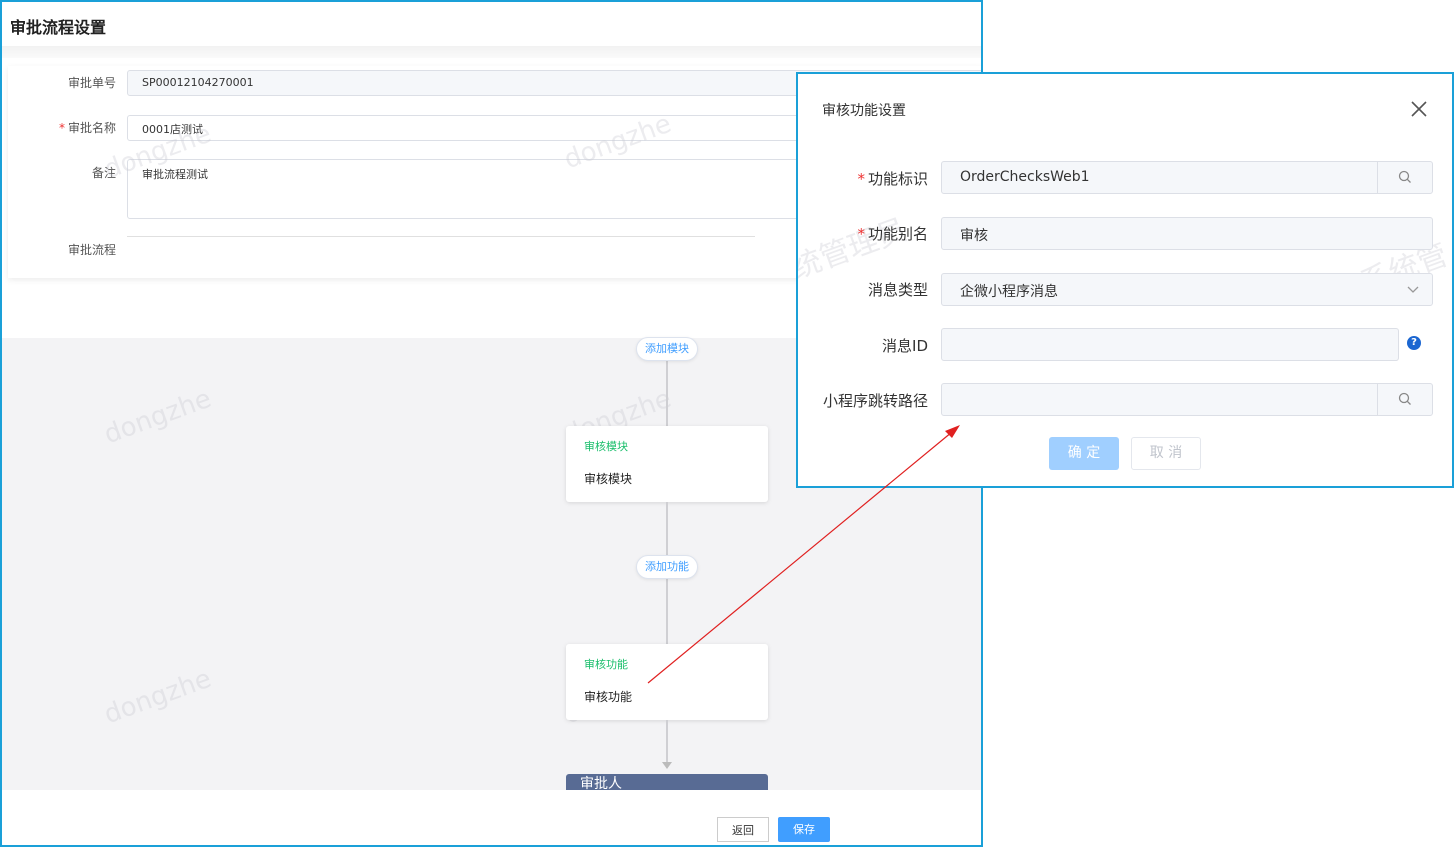 This screenshot has height=849, width=1455. I want to click on annotation-arrow, so click(803, 554).